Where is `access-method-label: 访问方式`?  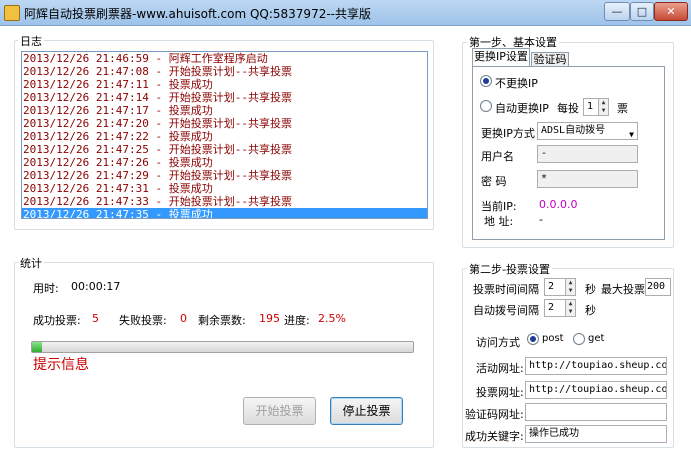 access-method-label: 访问方式 is located at coordinates (498, 342).